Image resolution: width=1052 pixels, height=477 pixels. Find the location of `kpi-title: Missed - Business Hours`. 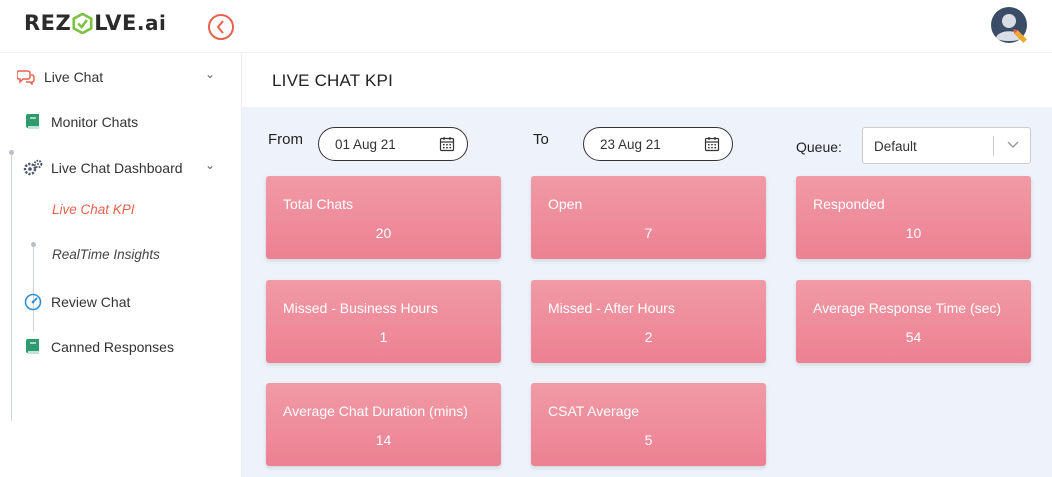

kpi-title: Missed - Business Hours is located at coordinates (360, 308).